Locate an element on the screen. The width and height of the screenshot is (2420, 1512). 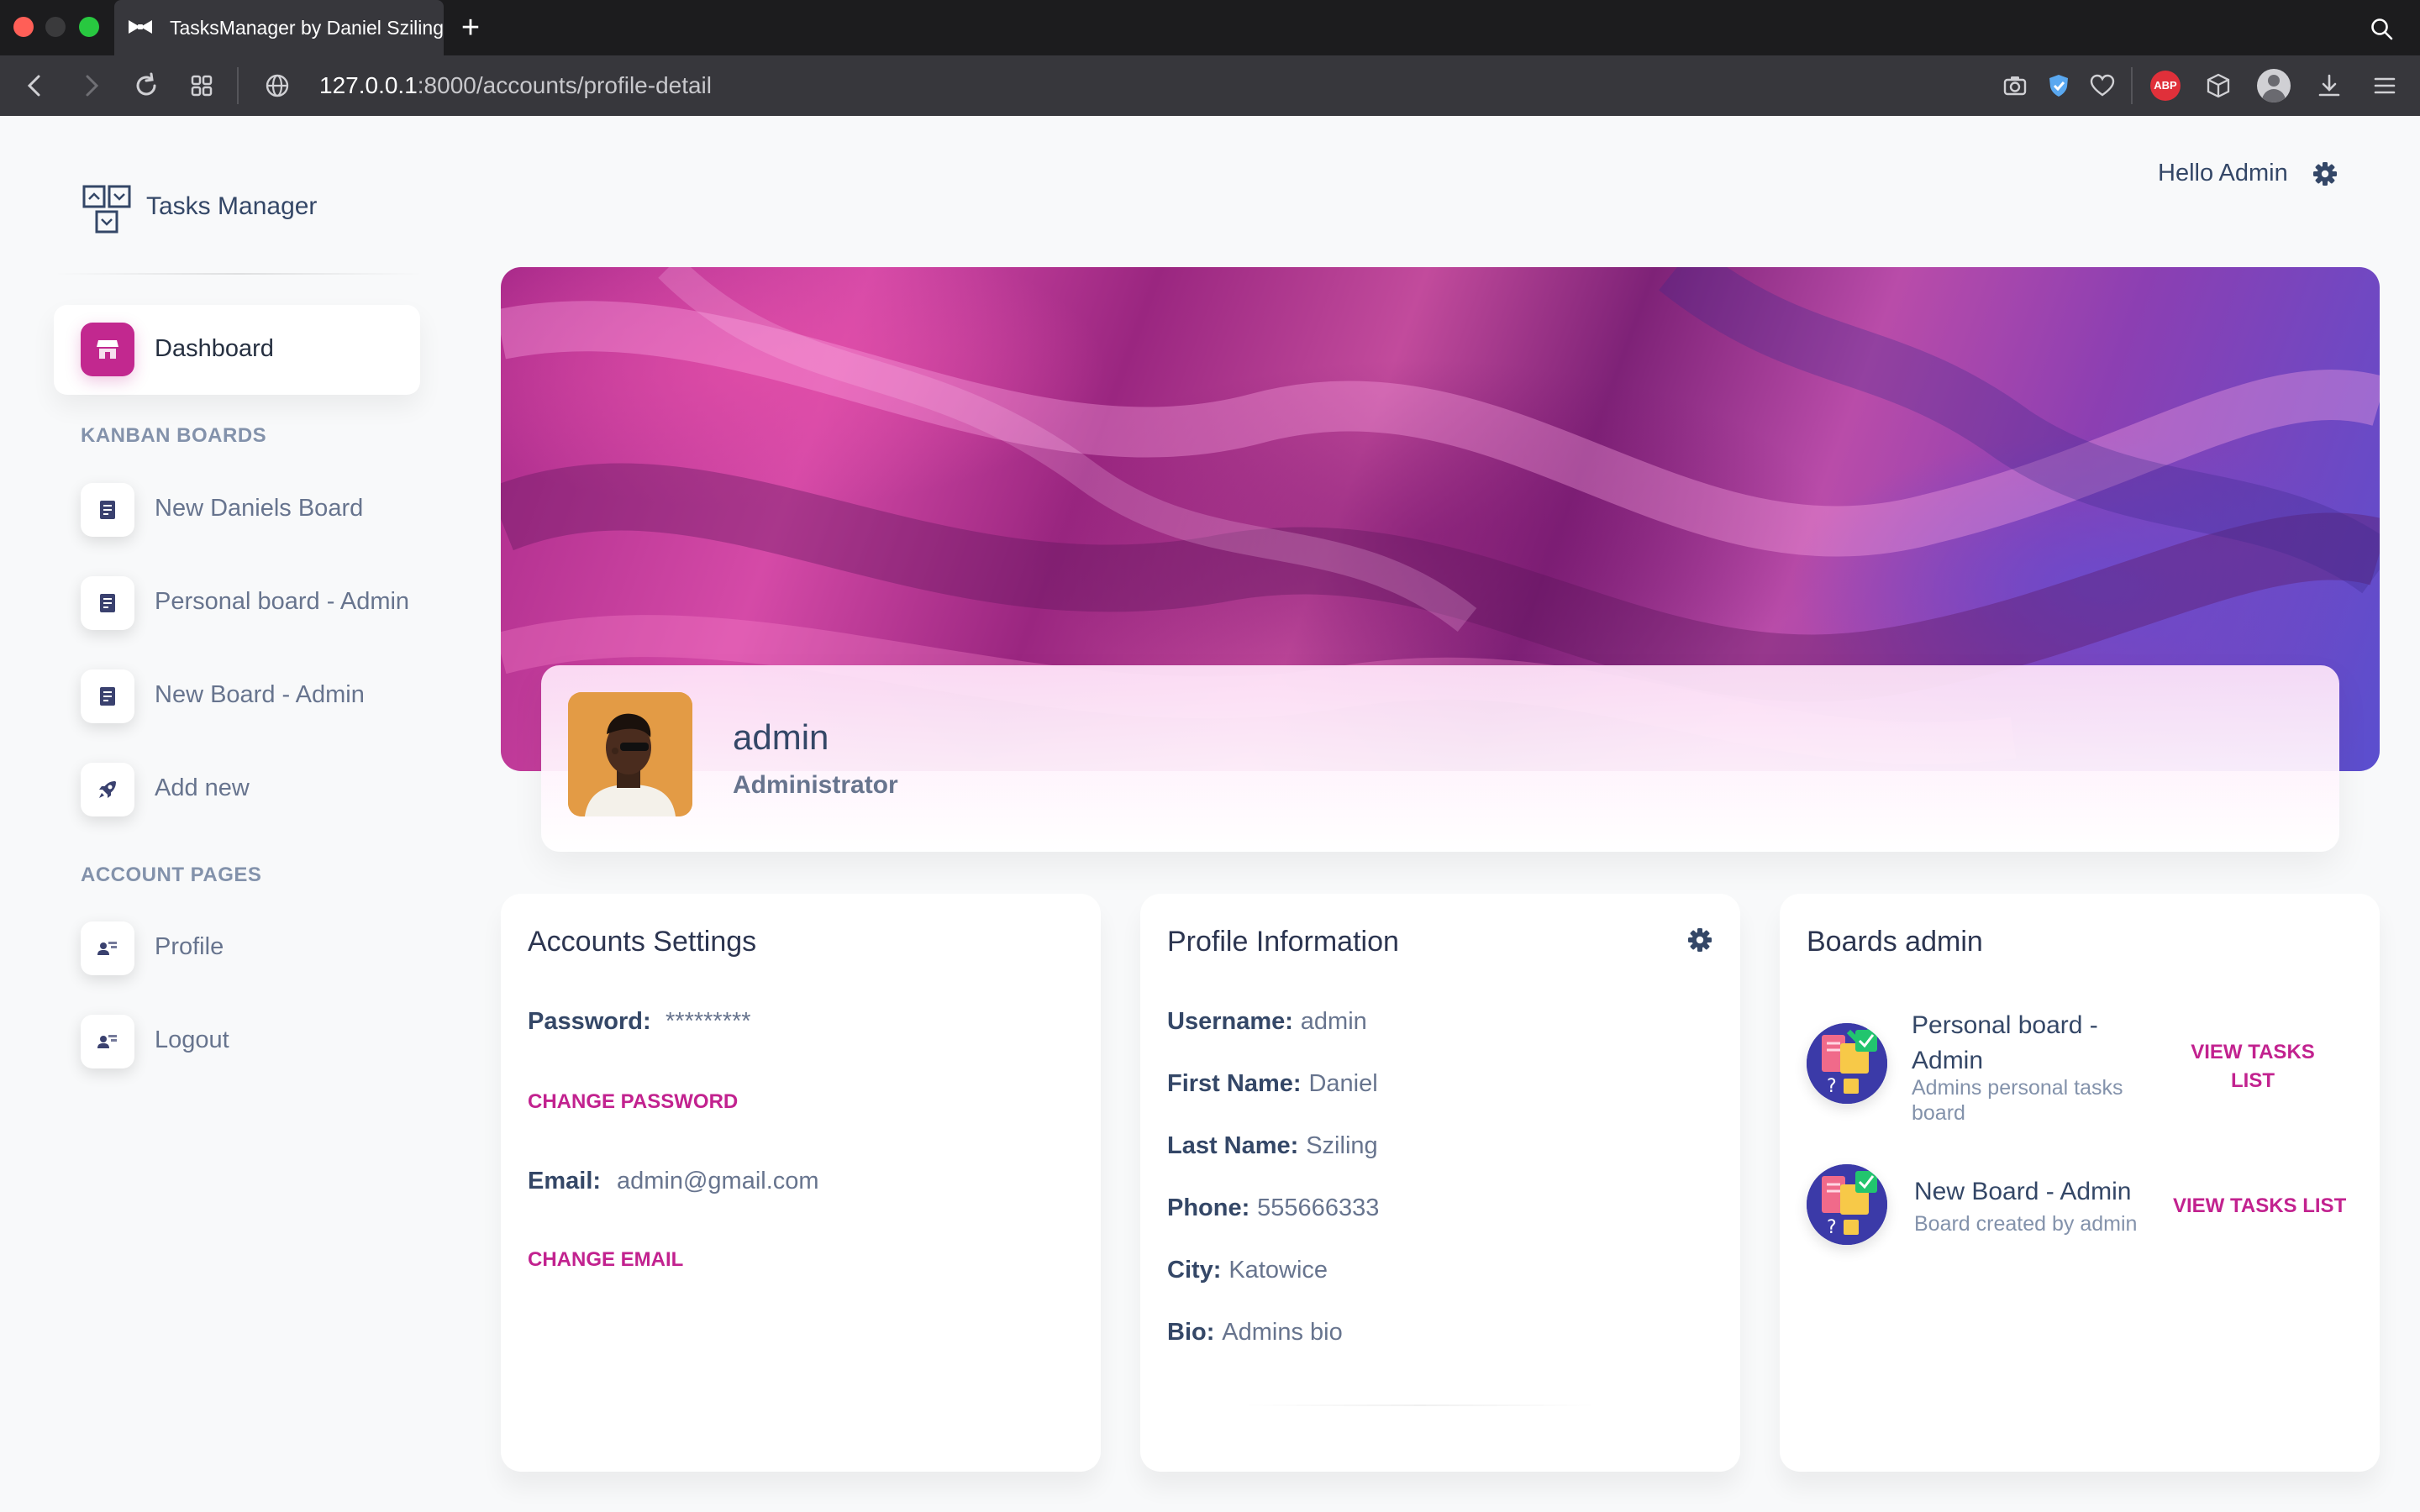
heart-icon is located at coordinates (2102, 85).